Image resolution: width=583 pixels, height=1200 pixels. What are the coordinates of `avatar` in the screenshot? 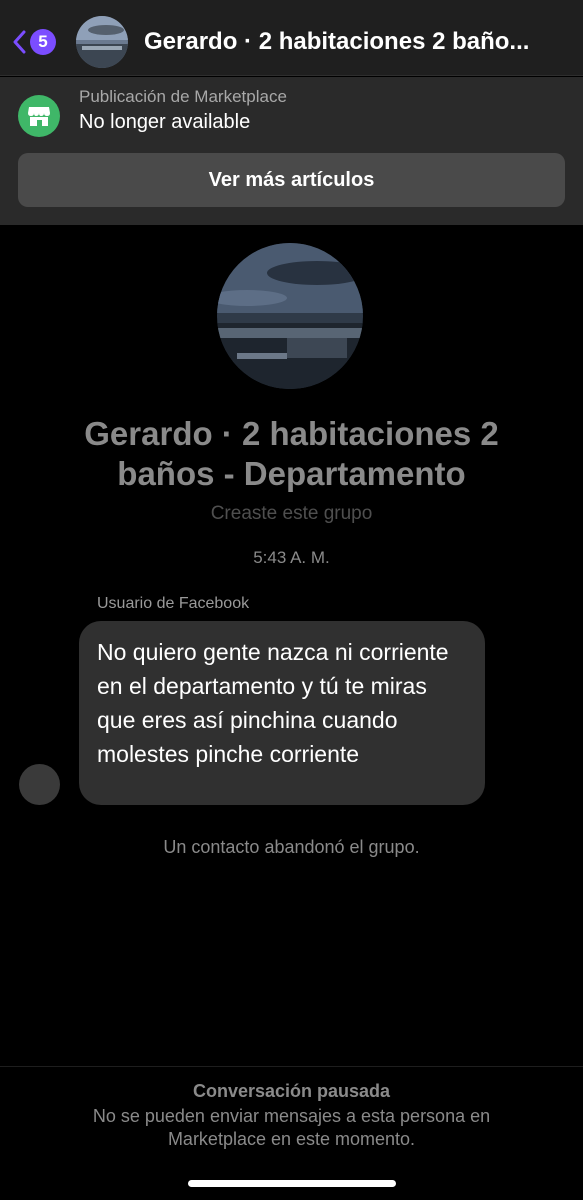 It's located at (39, 784).